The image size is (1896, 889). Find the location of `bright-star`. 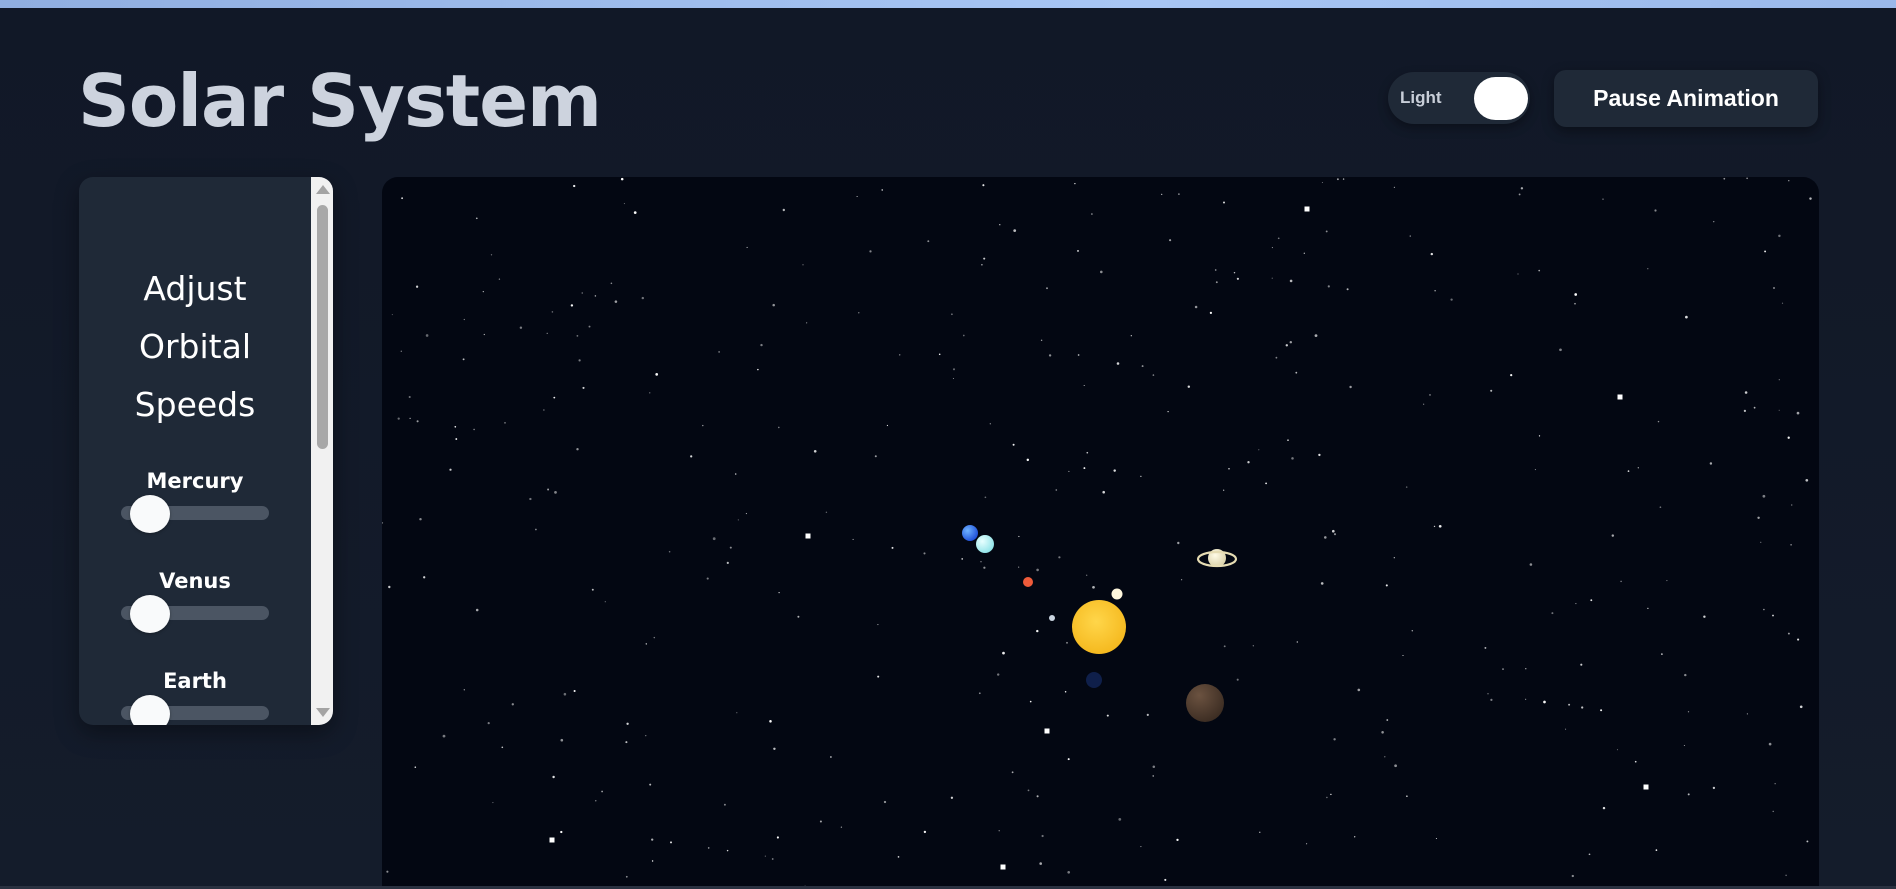

bright-star is located at coordinates (552, 840).